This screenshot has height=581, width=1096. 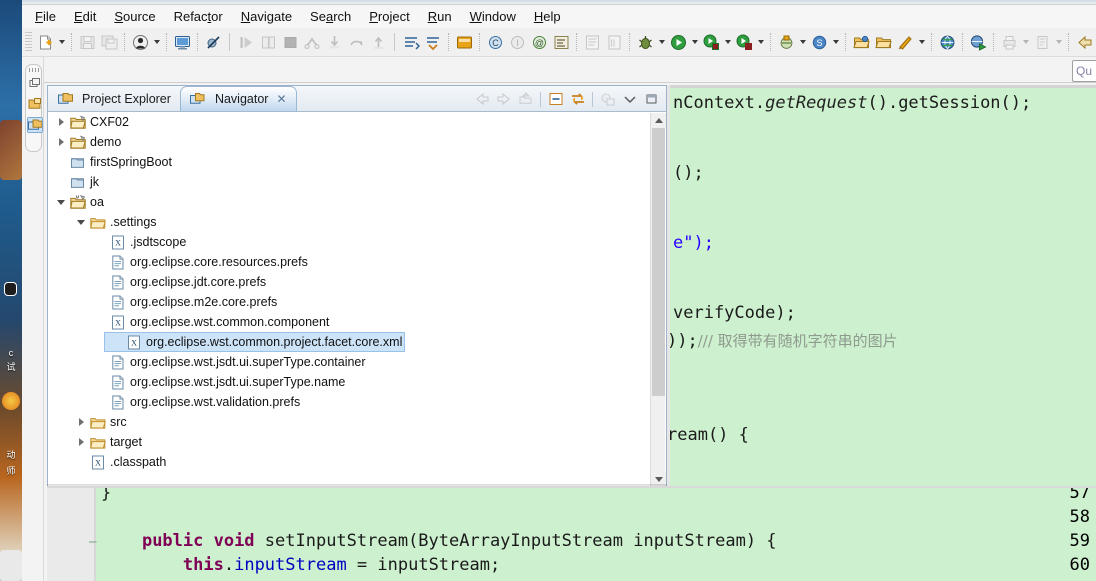 What do you see at coordinates (978, 42) in the screenshot?
I see `globe-run-icon` at bounding box center [978, 42].